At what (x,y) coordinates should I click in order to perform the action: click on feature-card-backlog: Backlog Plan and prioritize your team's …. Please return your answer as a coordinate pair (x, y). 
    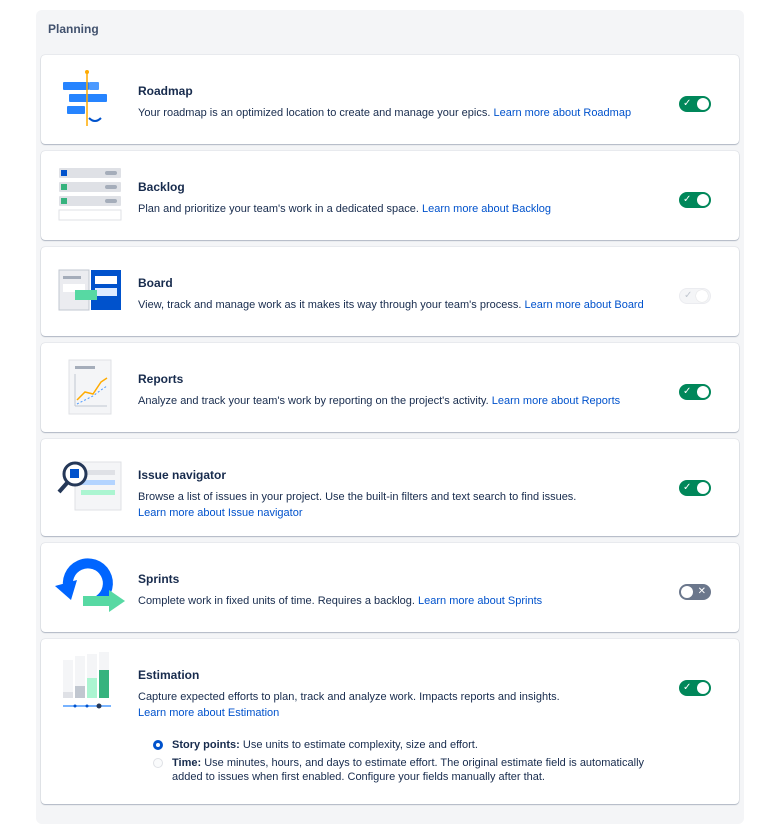
    Looking at the image, I should click on (390, 195).